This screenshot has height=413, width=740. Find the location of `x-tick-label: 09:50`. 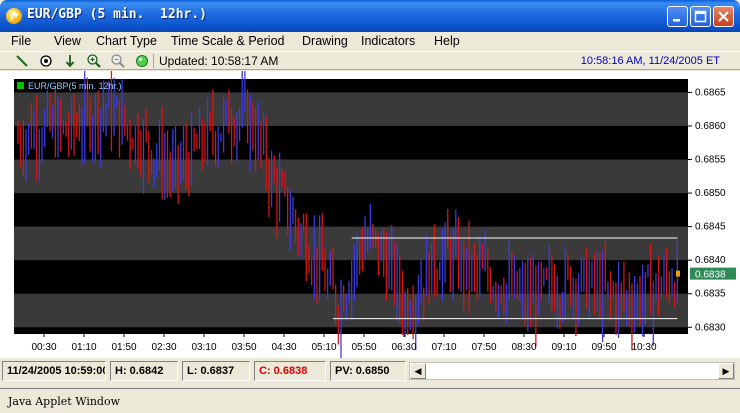

x-tick-label: 09:50 is located at coordinates (603, 347).